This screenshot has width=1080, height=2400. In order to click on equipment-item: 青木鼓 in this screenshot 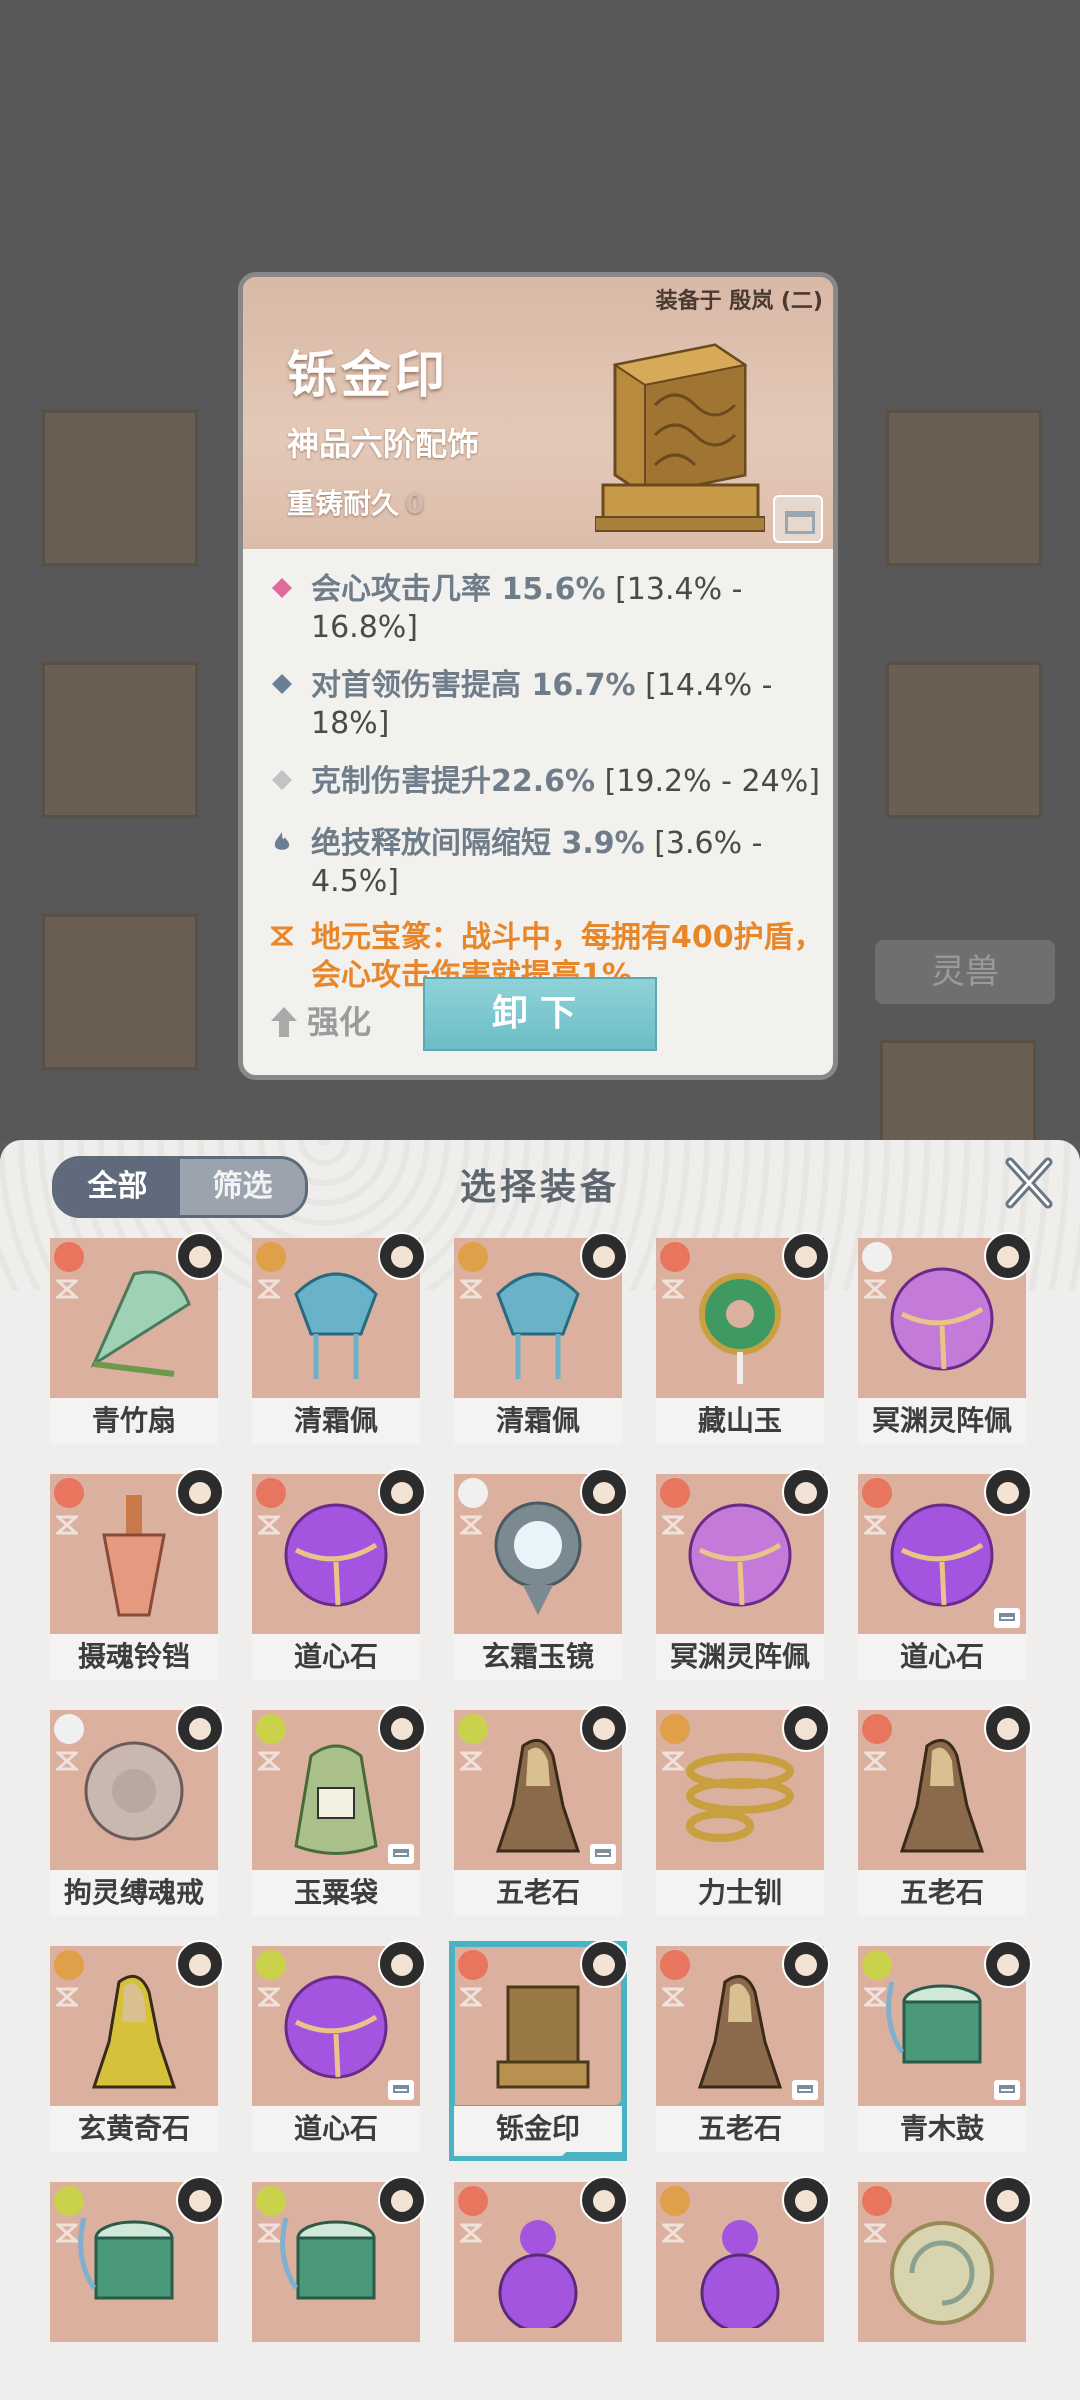, I will do `click(945, 2048)`.